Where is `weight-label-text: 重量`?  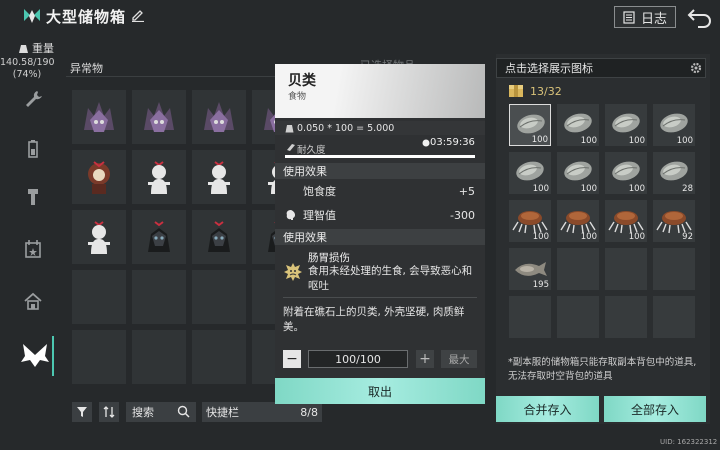 weight-label-text: 重量 is located at coordinates (43, 48).